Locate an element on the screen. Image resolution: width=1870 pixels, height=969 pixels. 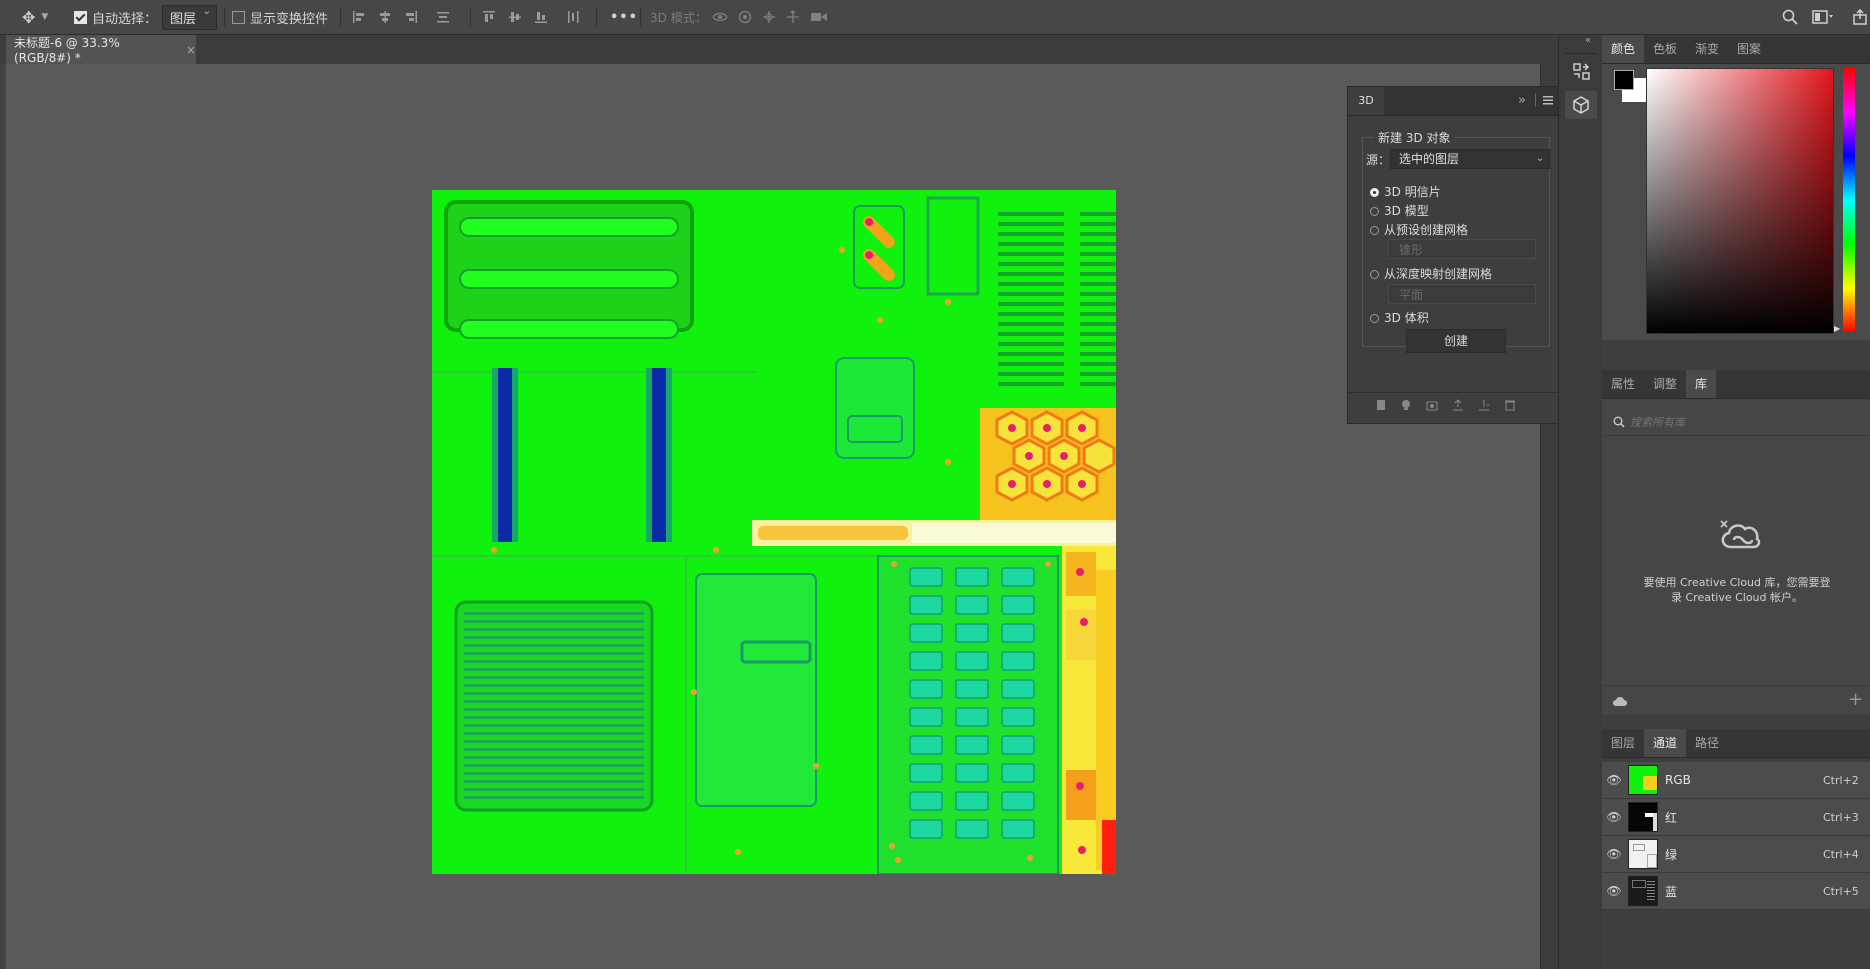
distribute-horizontal-icon is located at coordinates (573, 17).